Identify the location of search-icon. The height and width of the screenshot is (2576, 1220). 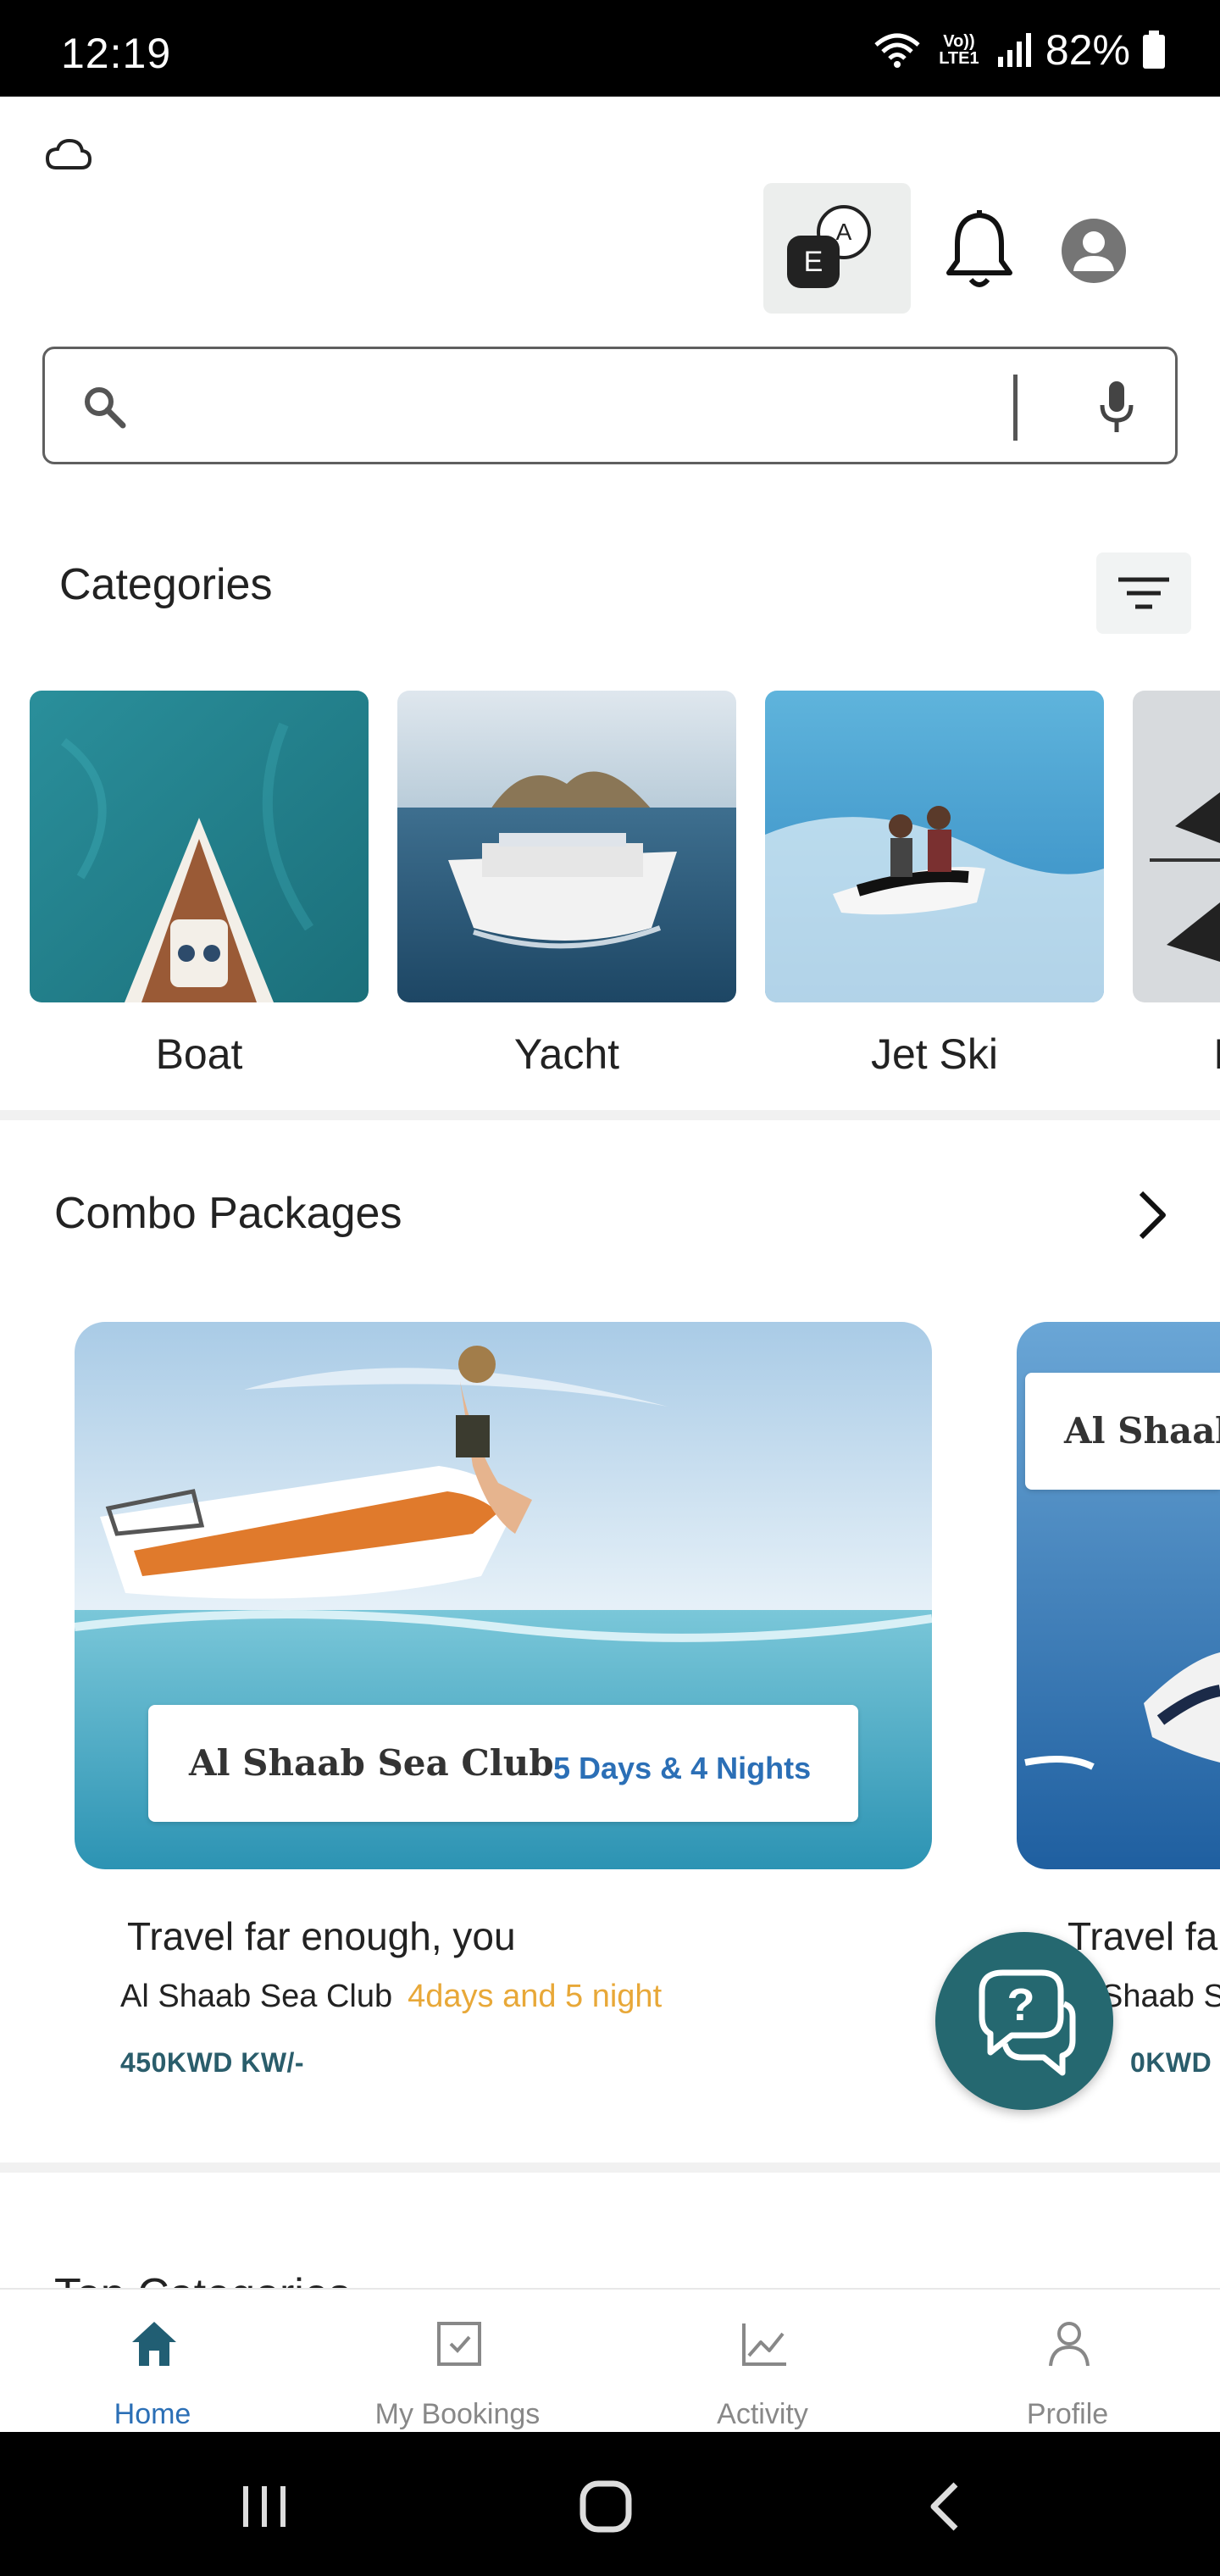
(105, 408).